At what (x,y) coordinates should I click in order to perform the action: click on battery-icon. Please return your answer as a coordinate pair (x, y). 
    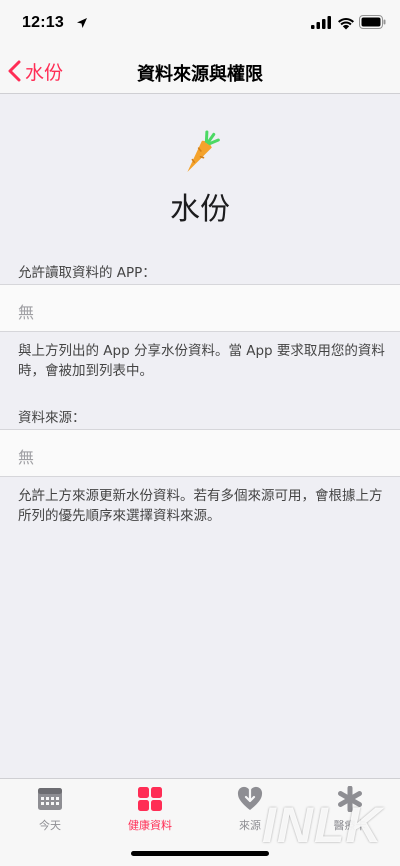
    Looking at the image, I should click on (372, 22).